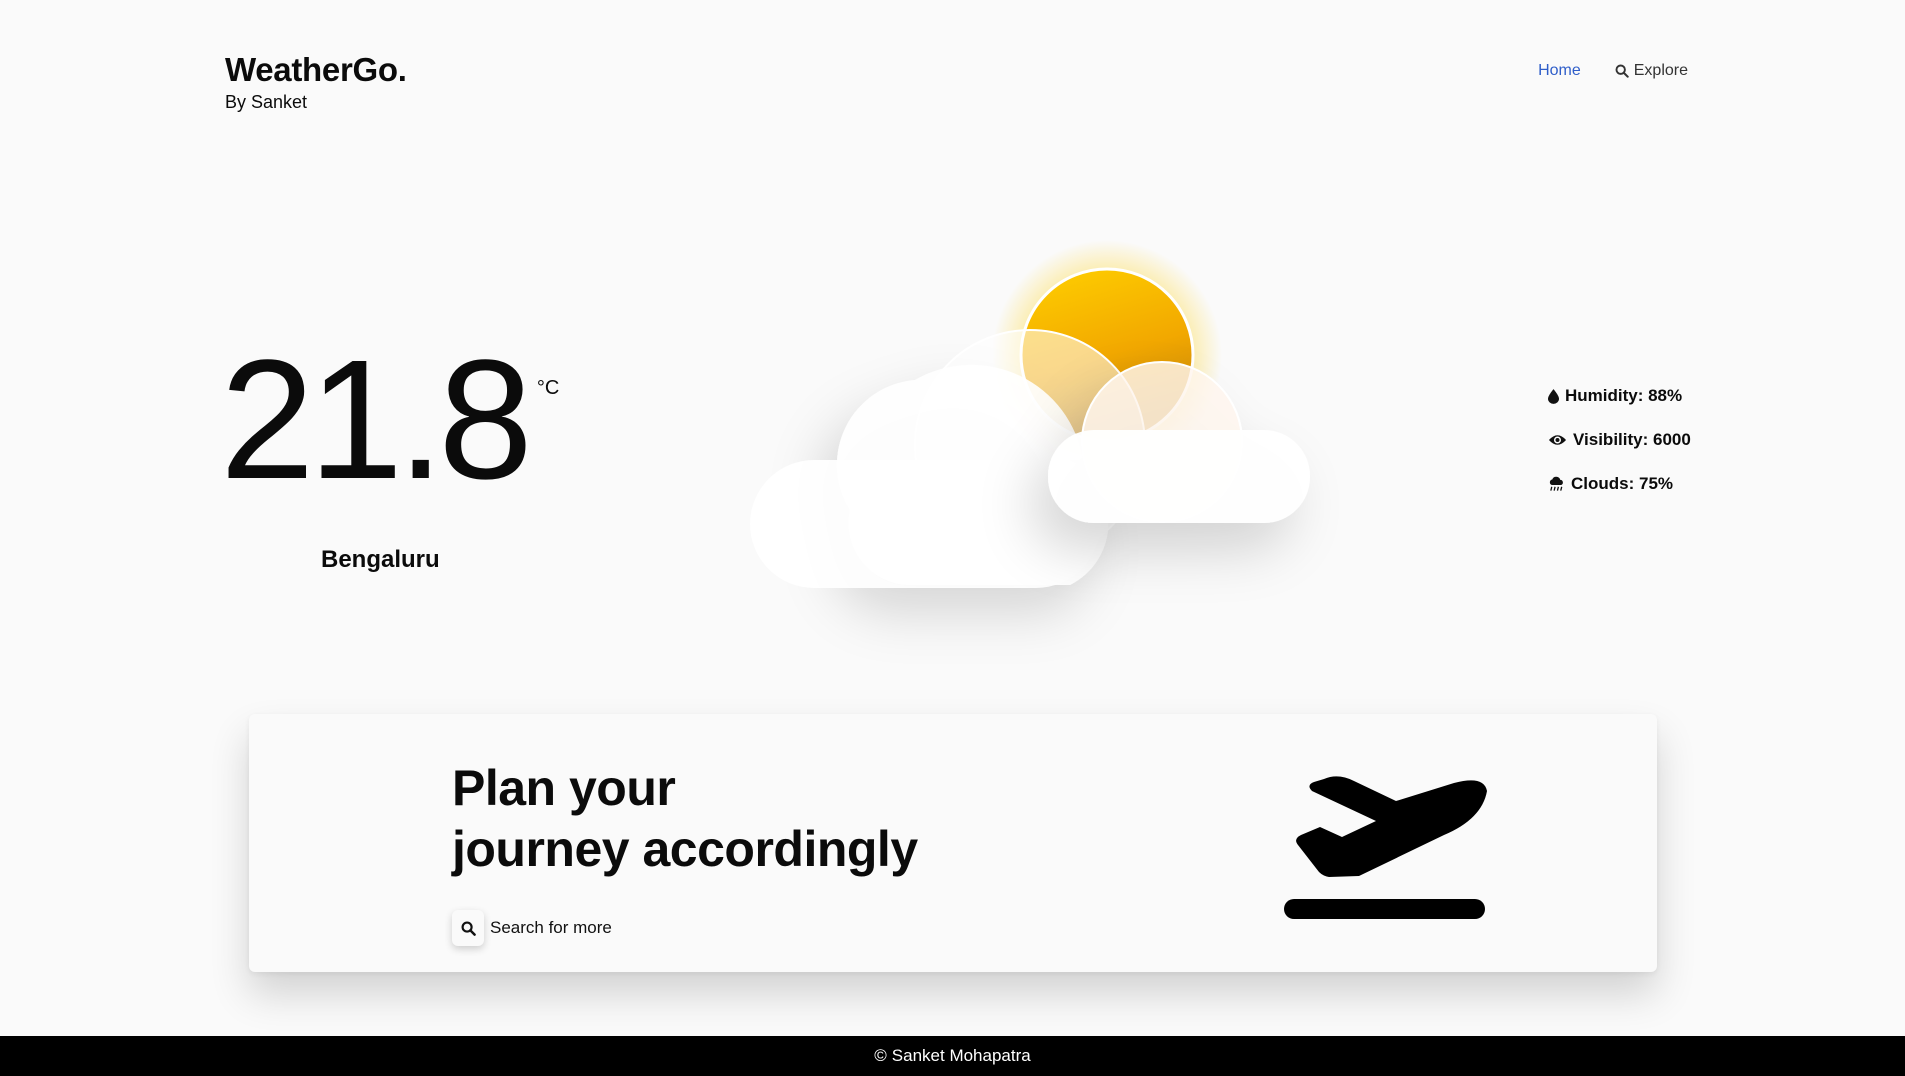 This screenshot has width=1905, height=1076. I want to click on footer-text: Sanket Mohapatra, so click(961, 1055).